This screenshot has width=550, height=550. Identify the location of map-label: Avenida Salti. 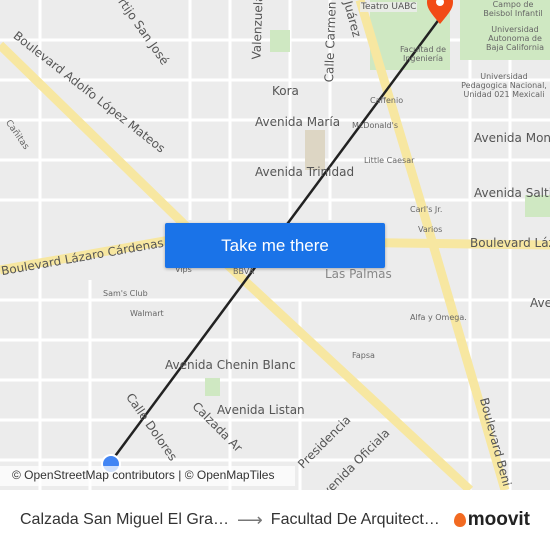
(512, 193).